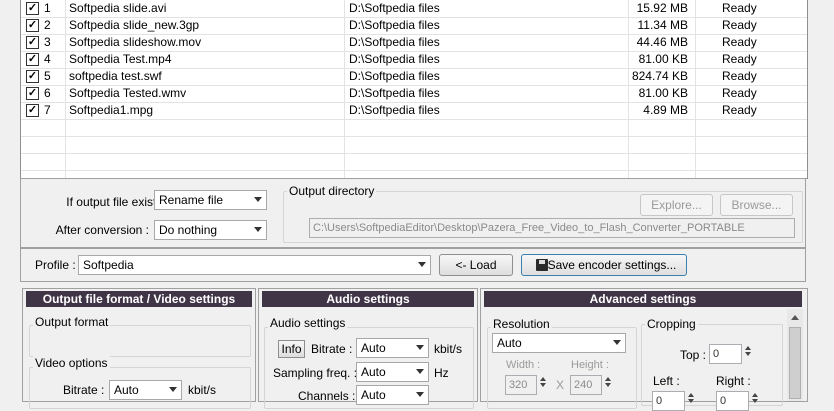  Describe the element at coordinates (47, 93) in the screenshot. I see `file-number: 6` at that location.